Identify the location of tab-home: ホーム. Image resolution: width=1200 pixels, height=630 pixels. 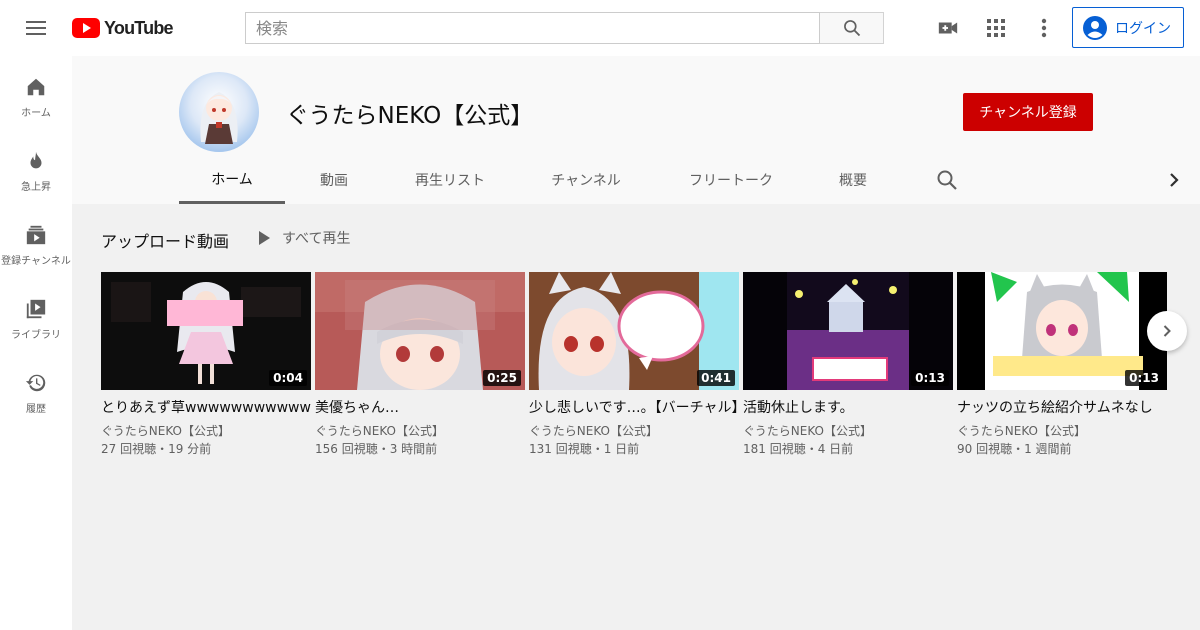
(232, 180).